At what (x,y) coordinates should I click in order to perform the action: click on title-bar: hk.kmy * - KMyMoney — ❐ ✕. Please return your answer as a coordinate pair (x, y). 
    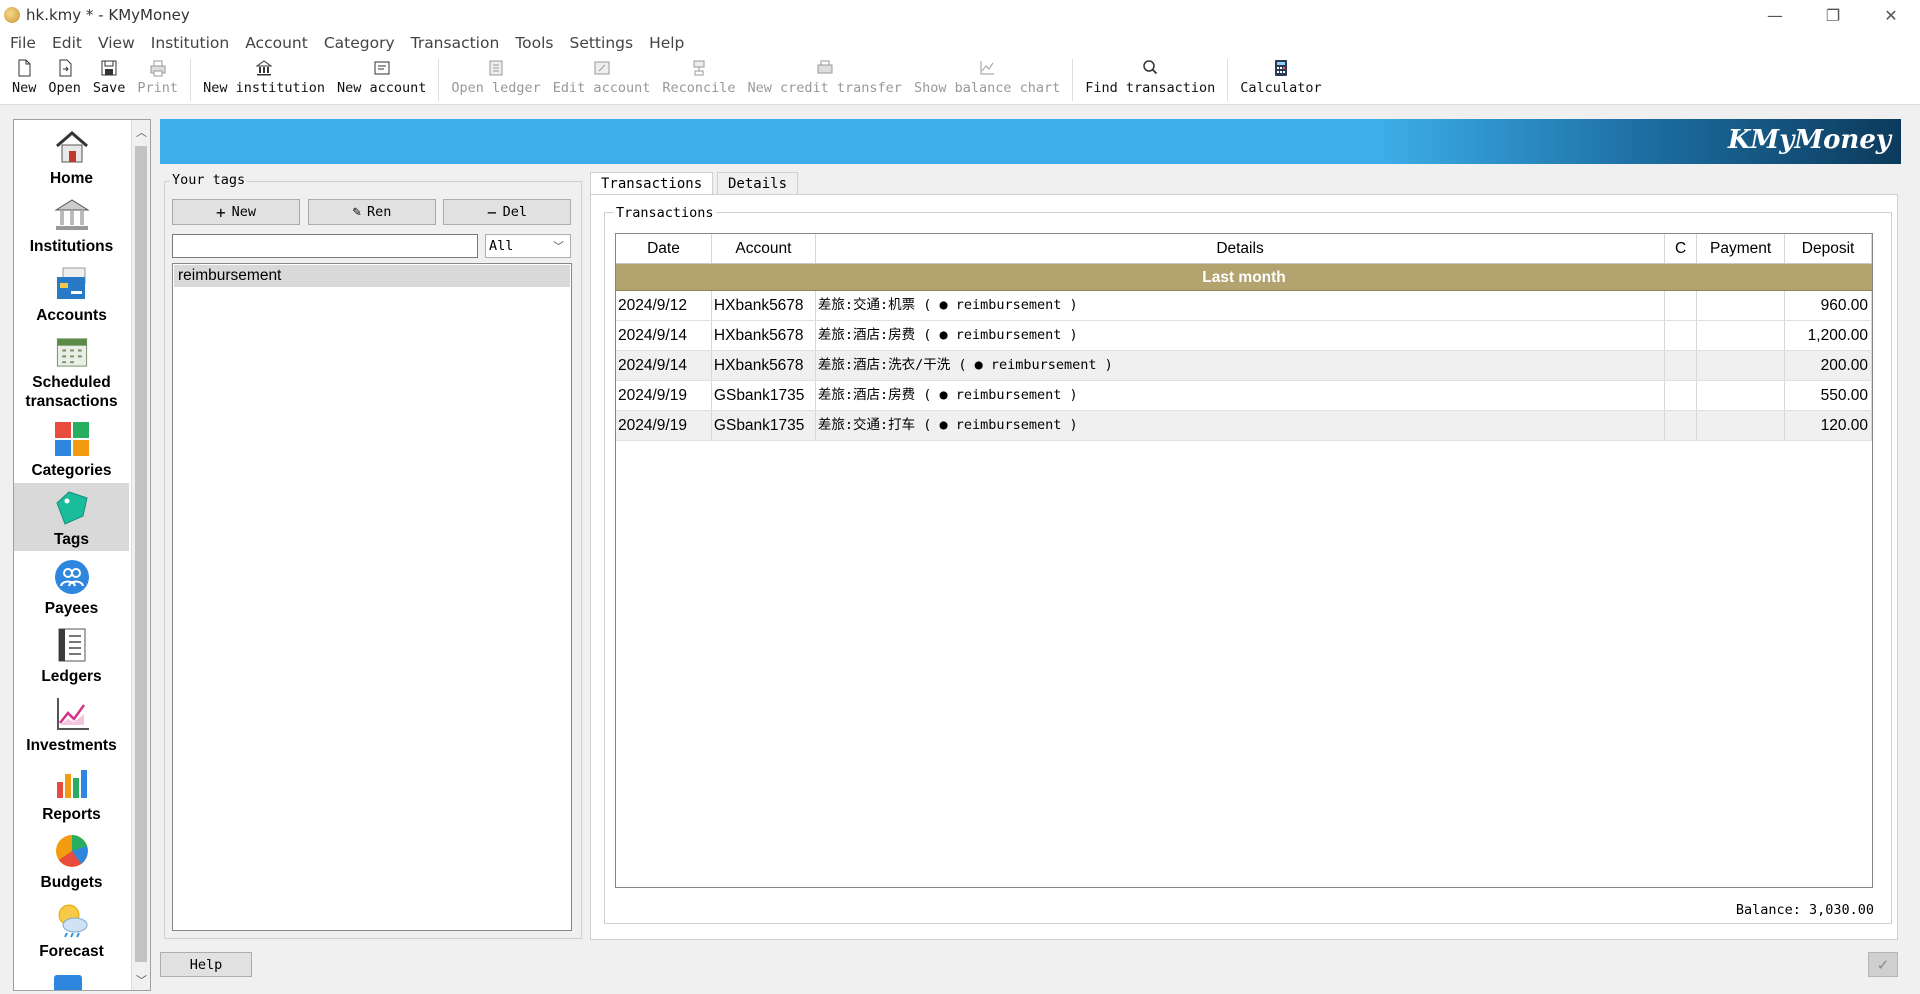
    Looking at the image, I should click on (960, 15).